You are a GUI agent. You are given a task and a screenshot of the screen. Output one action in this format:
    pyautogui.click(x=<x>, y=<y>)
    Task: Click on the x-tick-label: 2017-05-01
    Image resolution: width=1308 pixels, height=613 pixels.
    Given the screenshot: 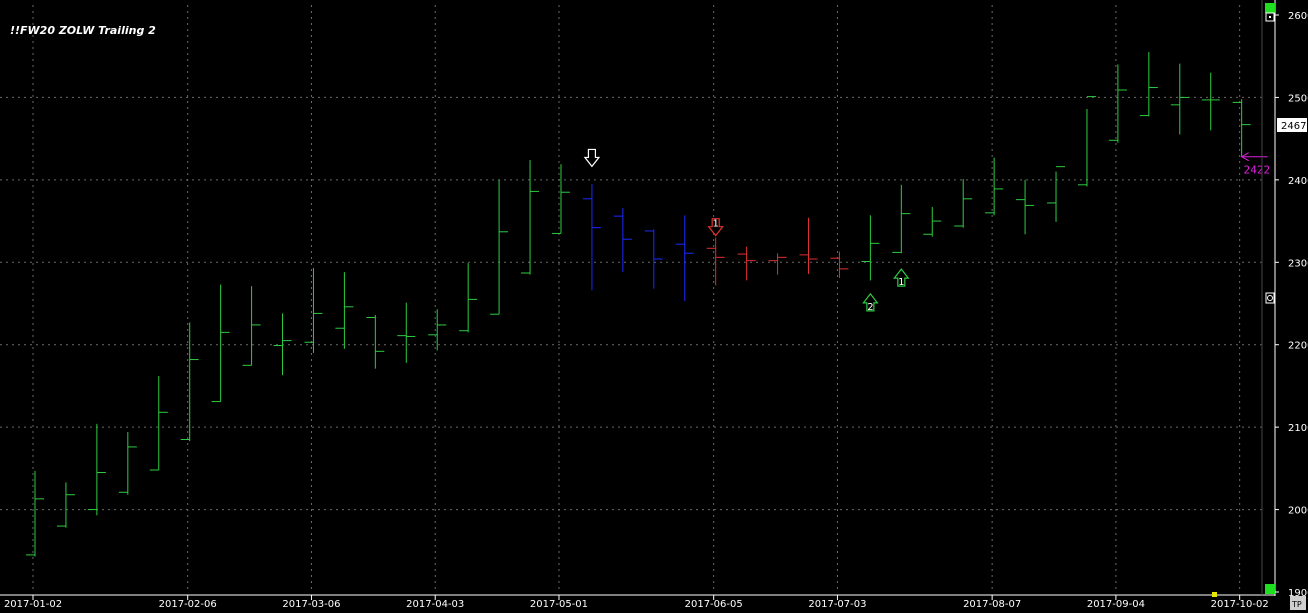 What is the action you would take?
    pyautogui.click(x=559, y=604)
    